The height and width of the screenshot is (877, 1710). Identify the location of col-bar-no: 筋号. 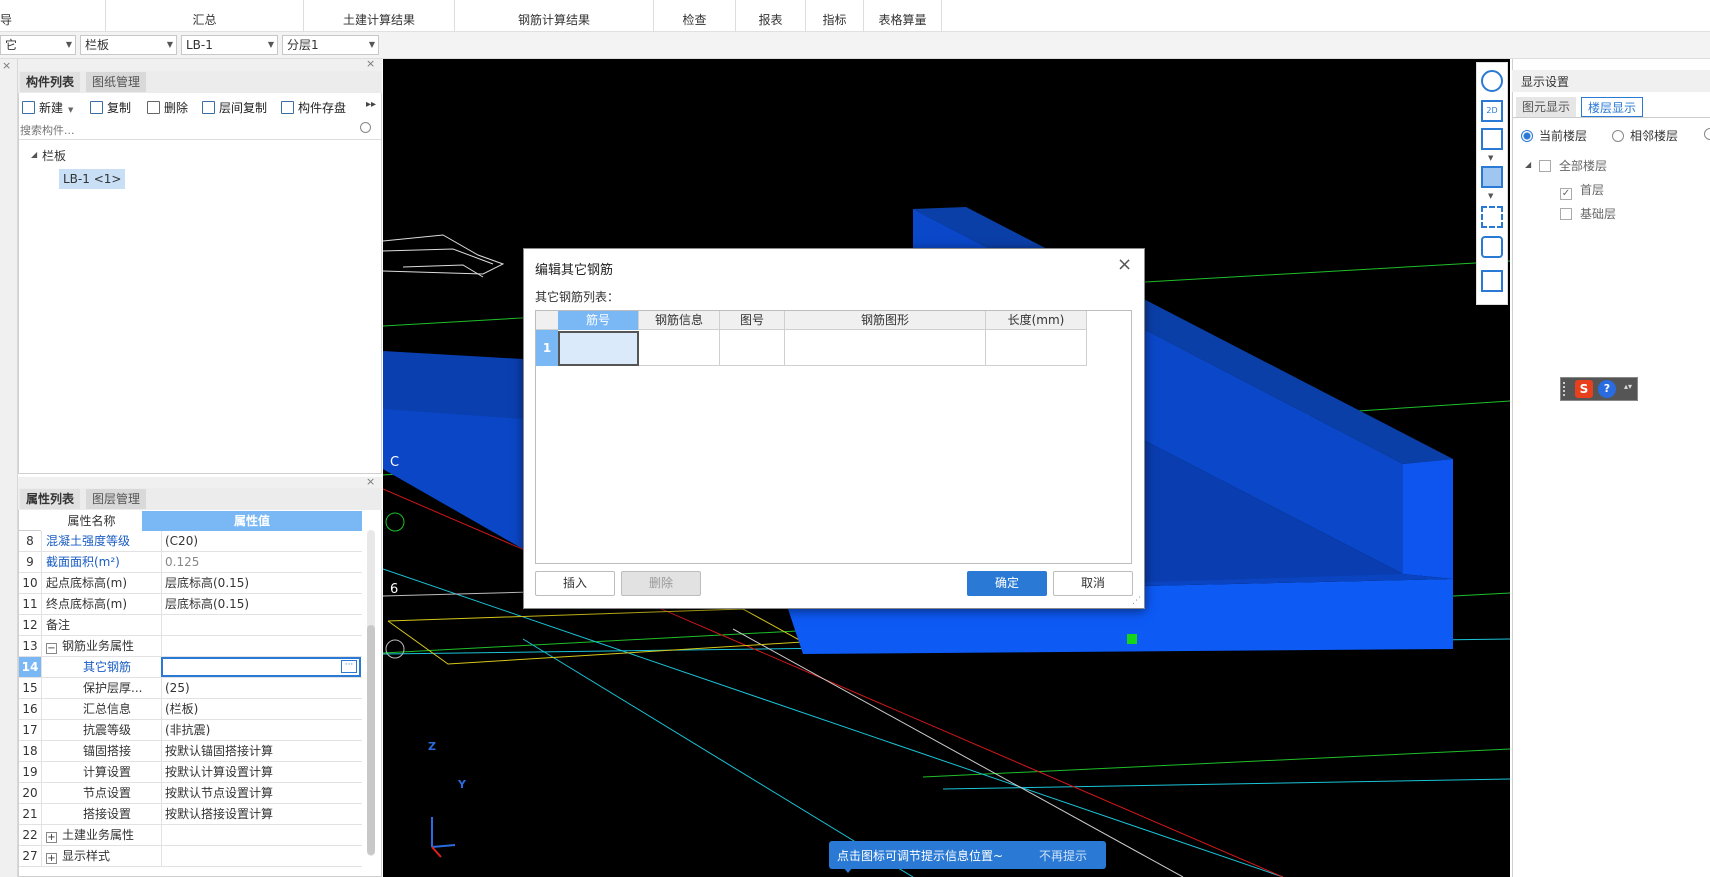
(598, 320).